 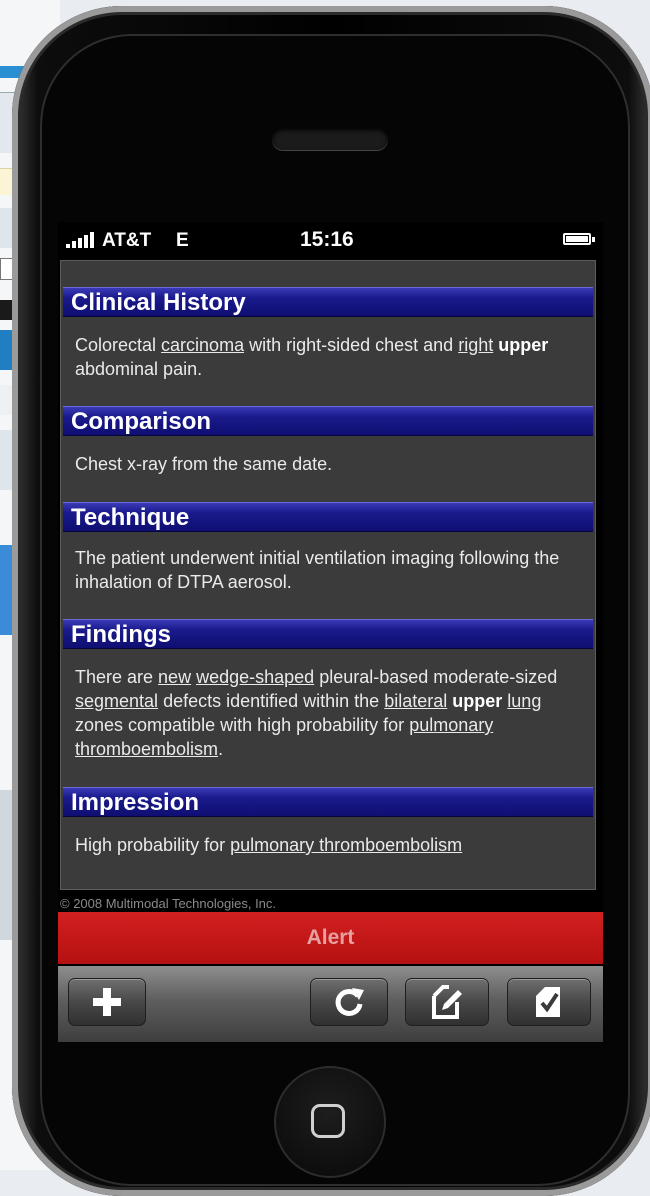 What do you see at coordinates (255, 677) in the screenshot?
I see `keyword-link: wedge-shaped` at bounding box center [255, 677].